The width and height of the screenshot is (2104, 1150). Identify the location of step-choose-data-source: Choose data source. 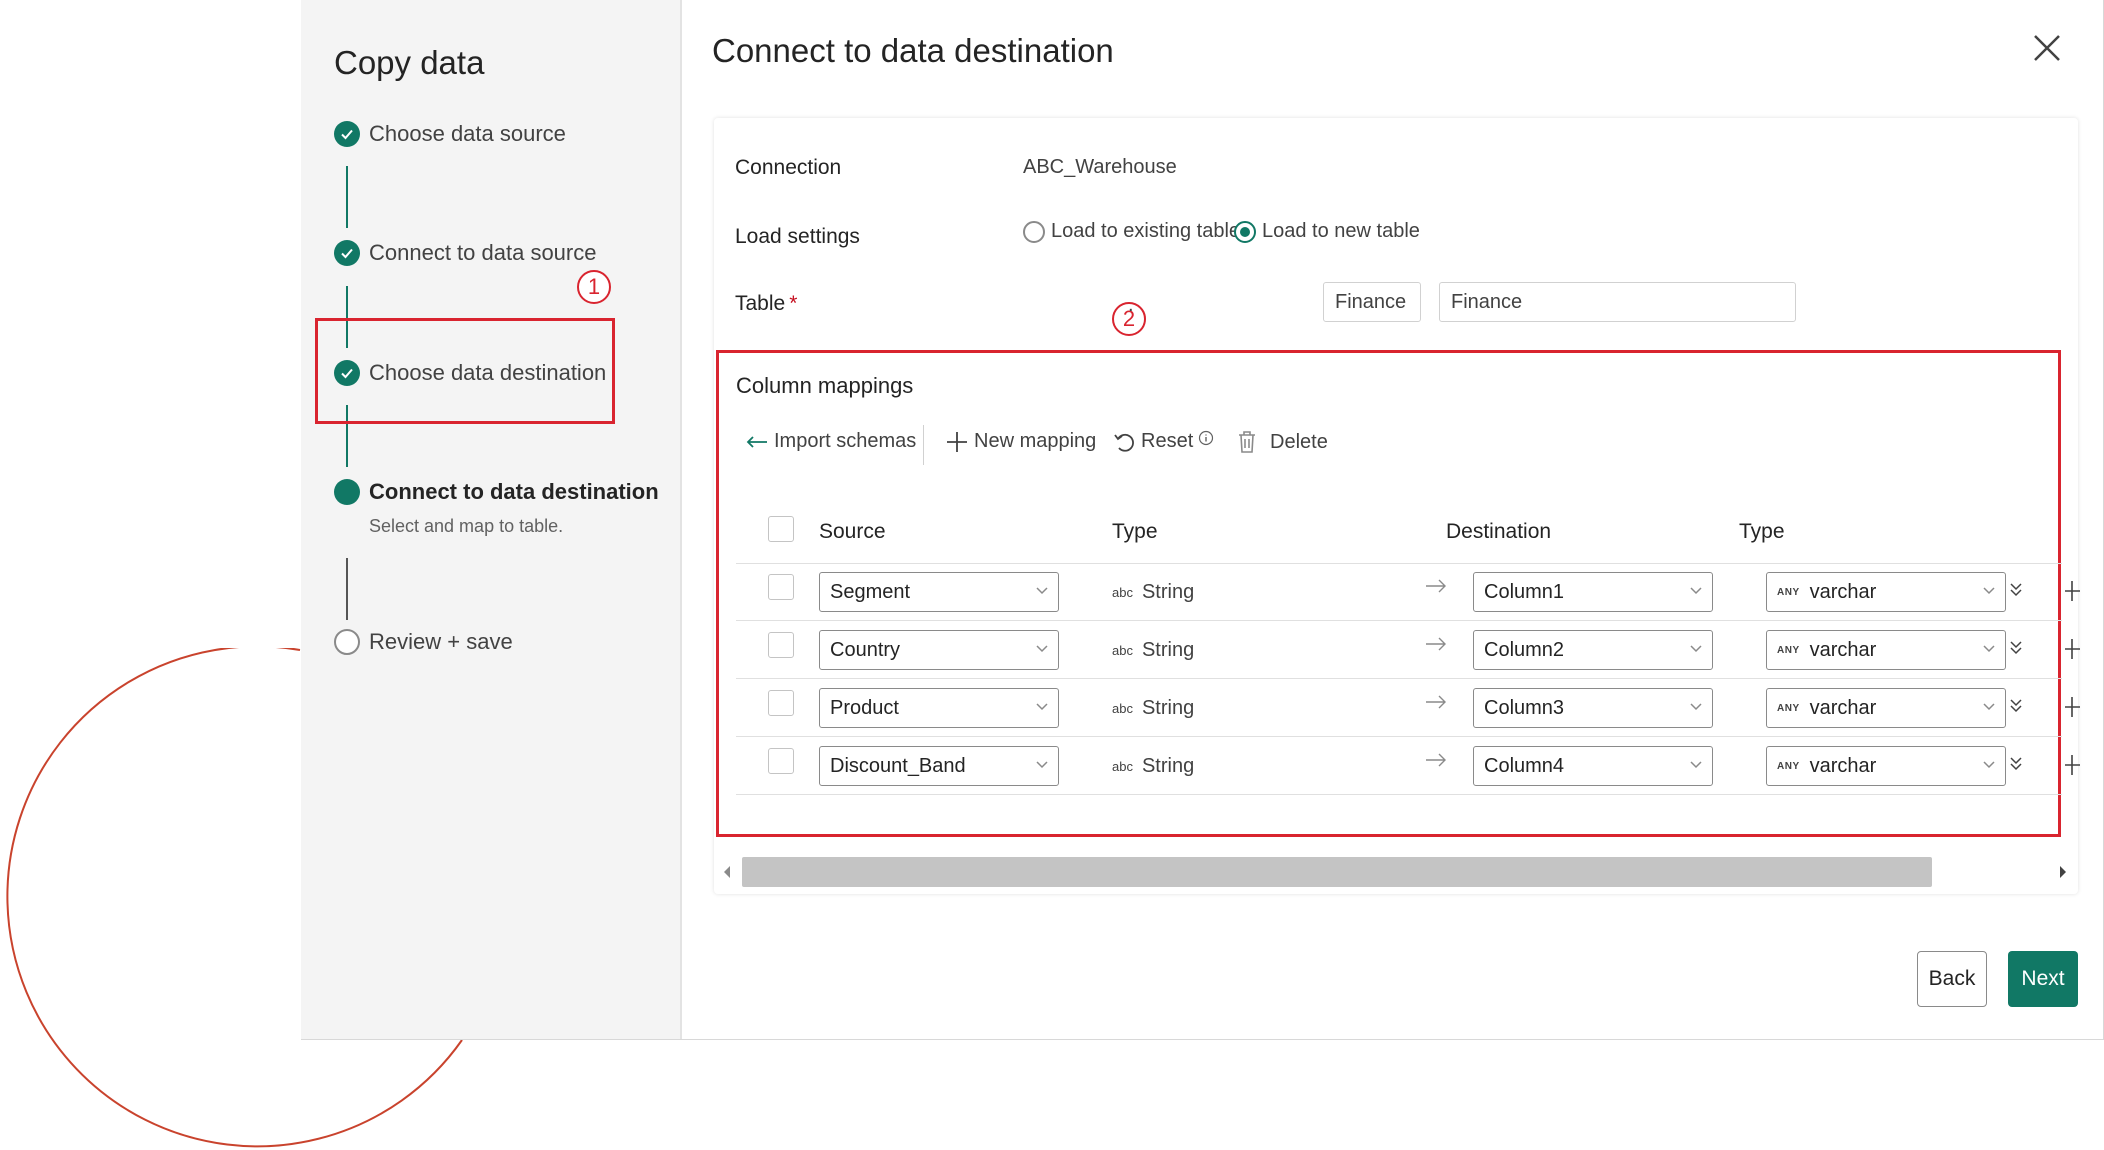
(450, 134).